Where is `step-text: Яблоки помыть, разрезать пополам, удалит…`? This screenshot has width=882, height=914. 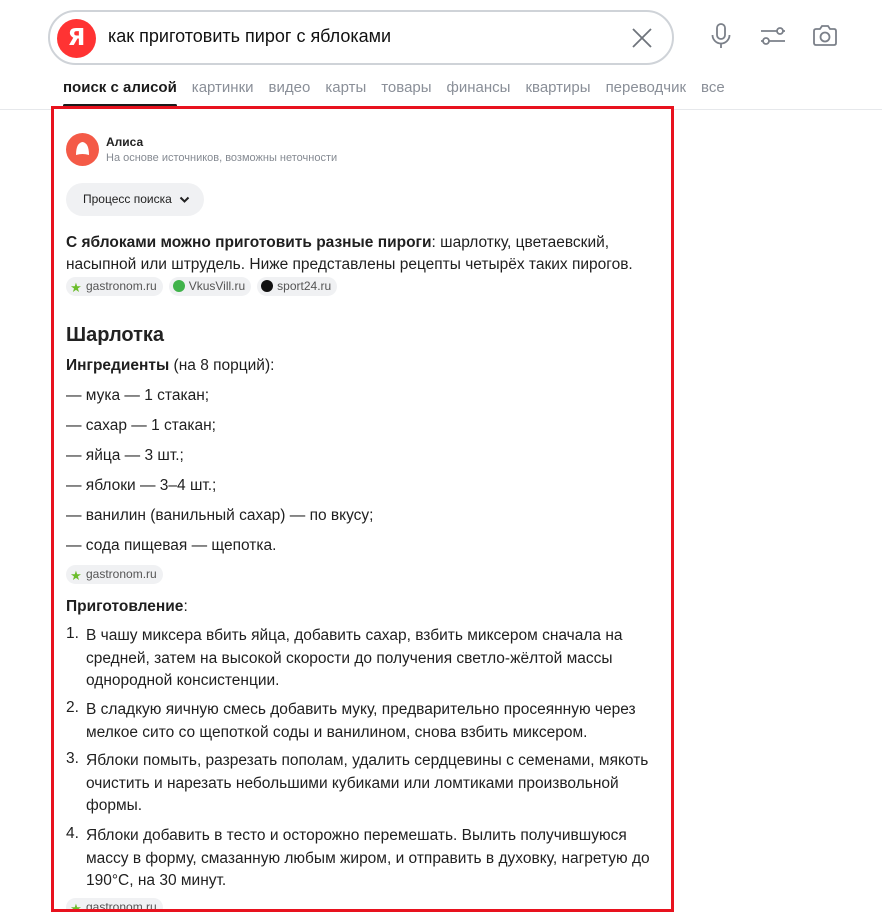
step-text: Яблоки помыть, разрезать пополам, удалит… is located at coordinates (367, 783).